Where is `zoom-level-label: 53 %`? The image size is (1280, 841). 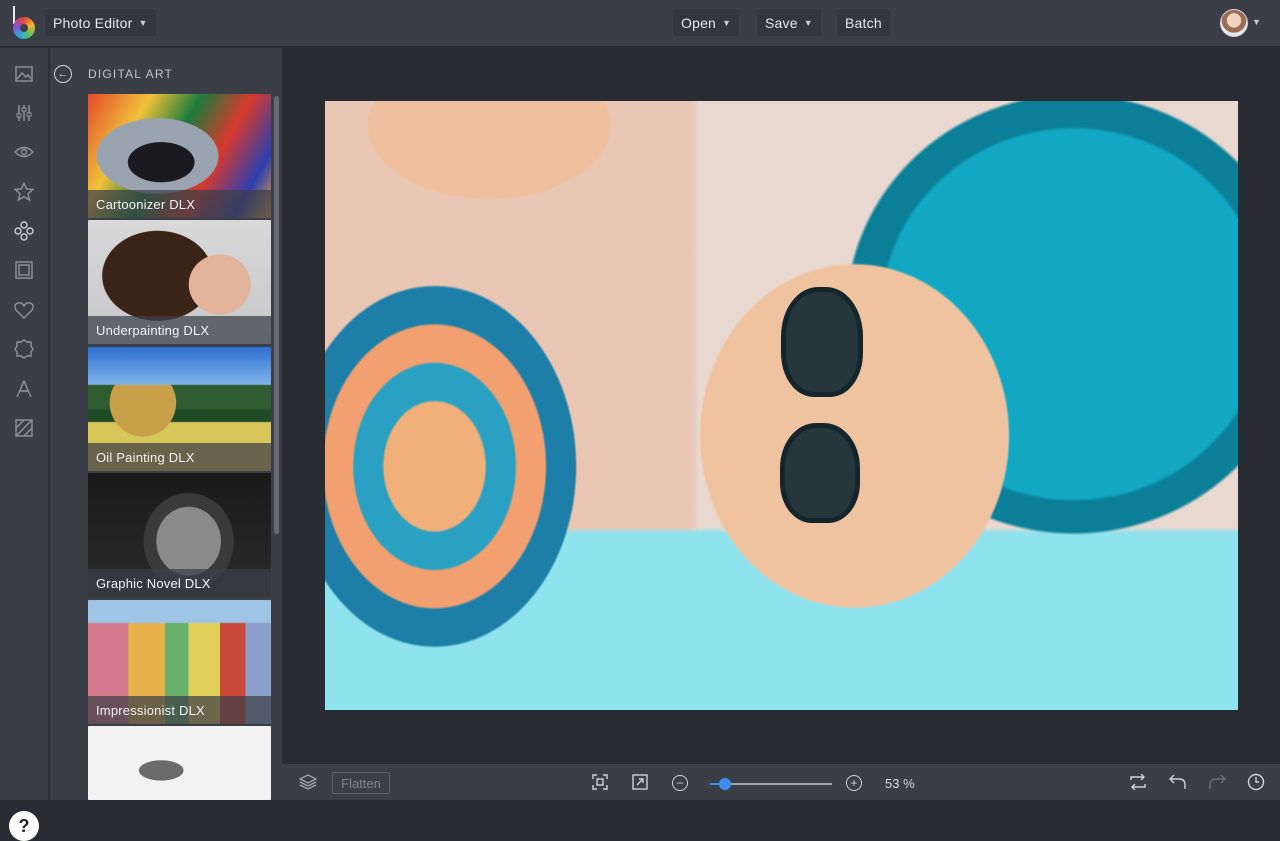 zoom-level-label: 53 % is located at coordinates (900, 783).